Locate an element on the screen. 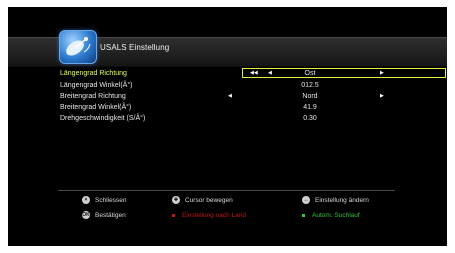 Image resolution: width=455 pixels, height=253 pixels. setting-row-longitude-direction: Längengrad Richtung ◀◀ ◀ Ost ▶ is located at coordinates (251, 73).